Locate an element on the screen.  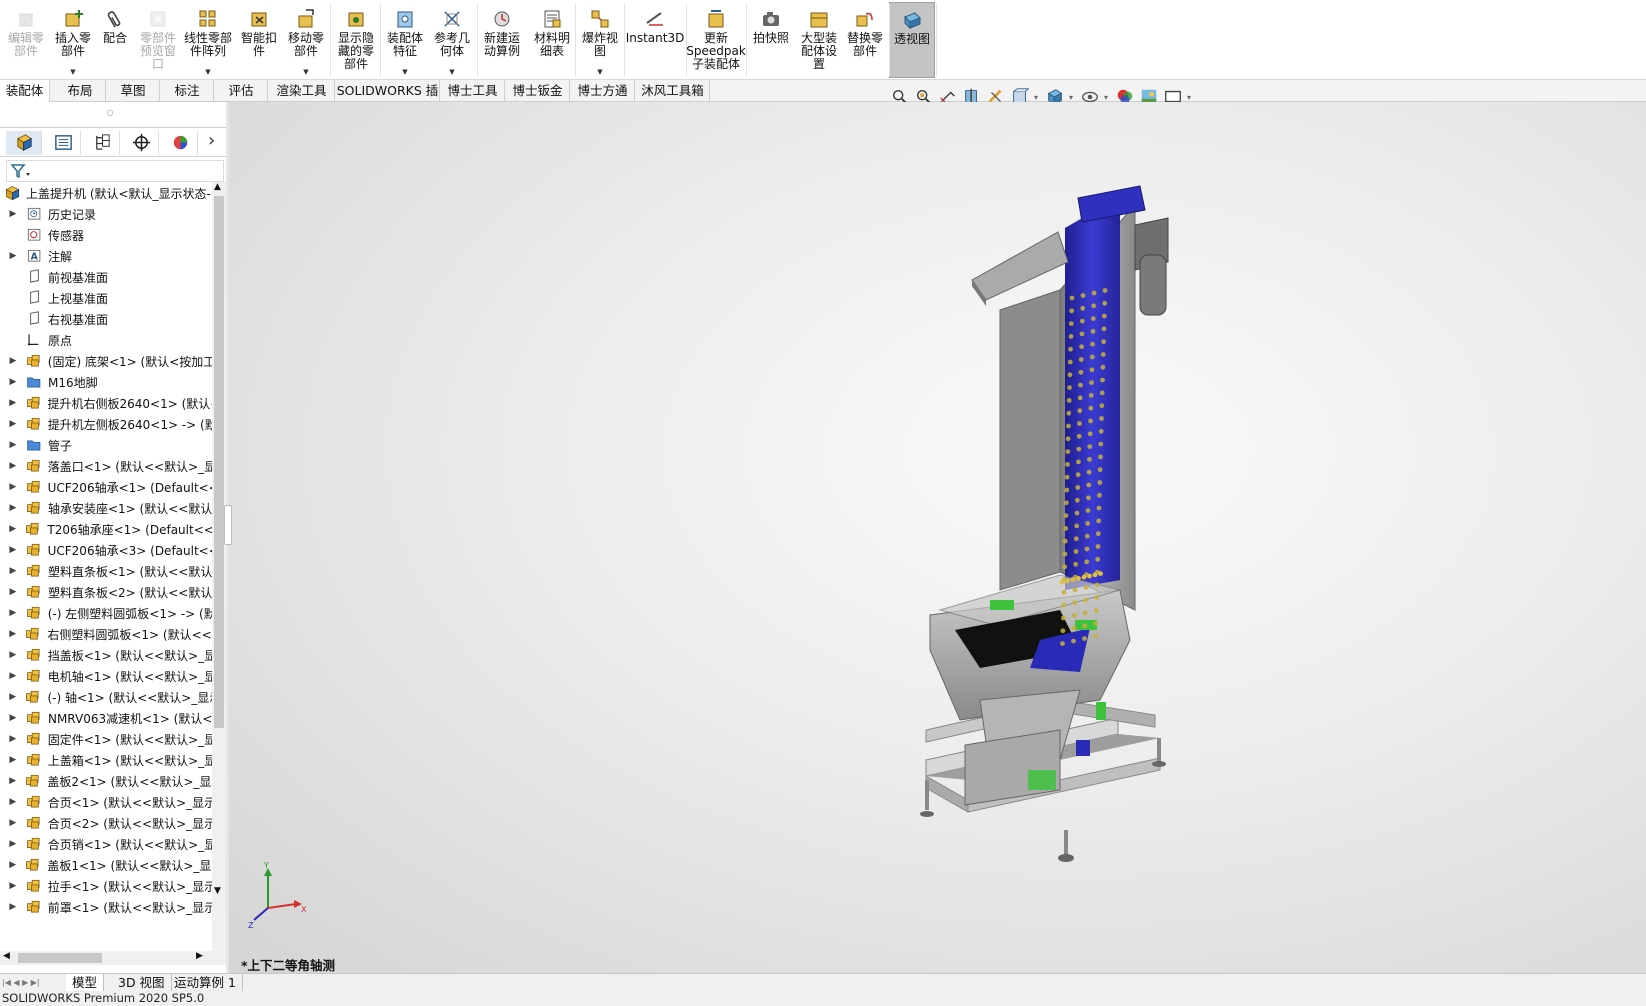
tree-item: 传感器 is located at coordinates (106, 235).